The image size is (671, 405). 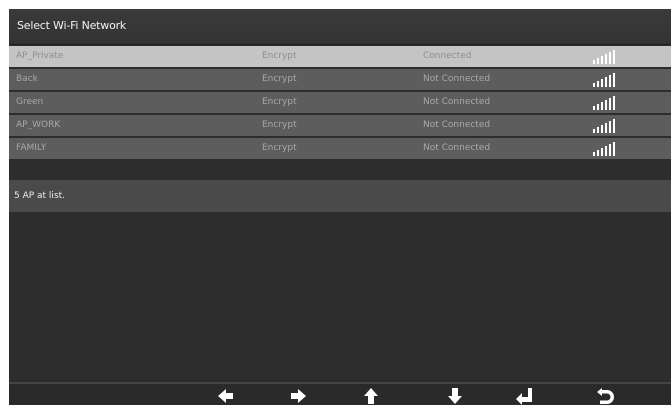 I want to click on left-button, so click(x=226, y=396).